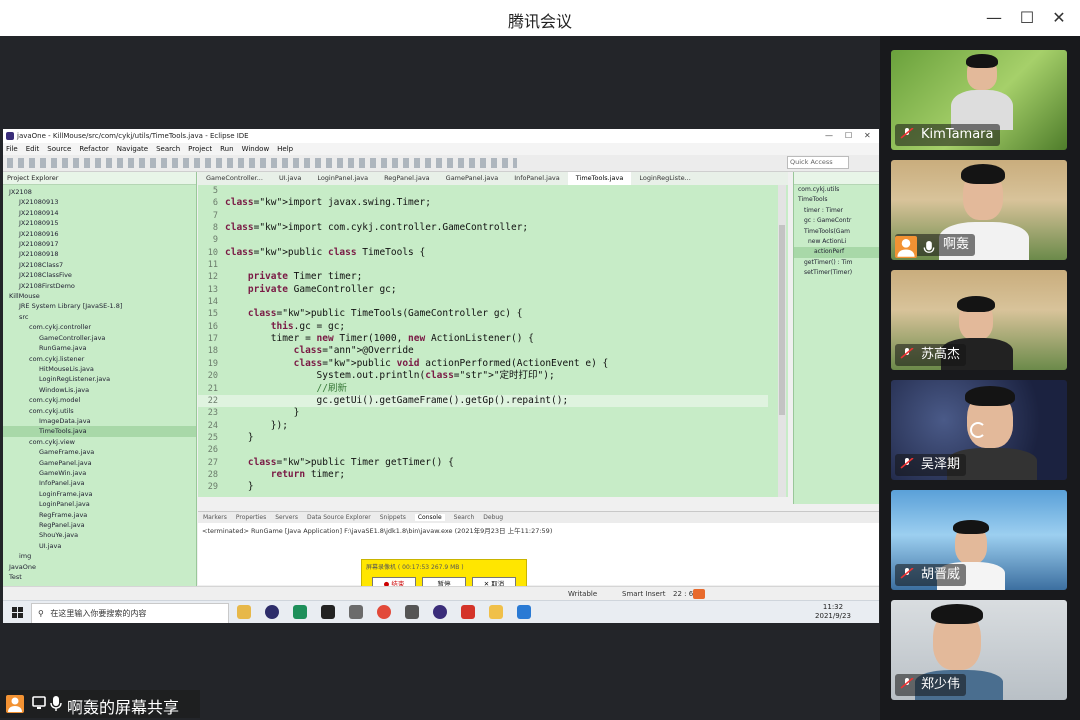 The width and height of the screenshot is (1080, 720). Describe the element at coordinates (468, 612) in the screenshot. I see `wps-icon` at that location.